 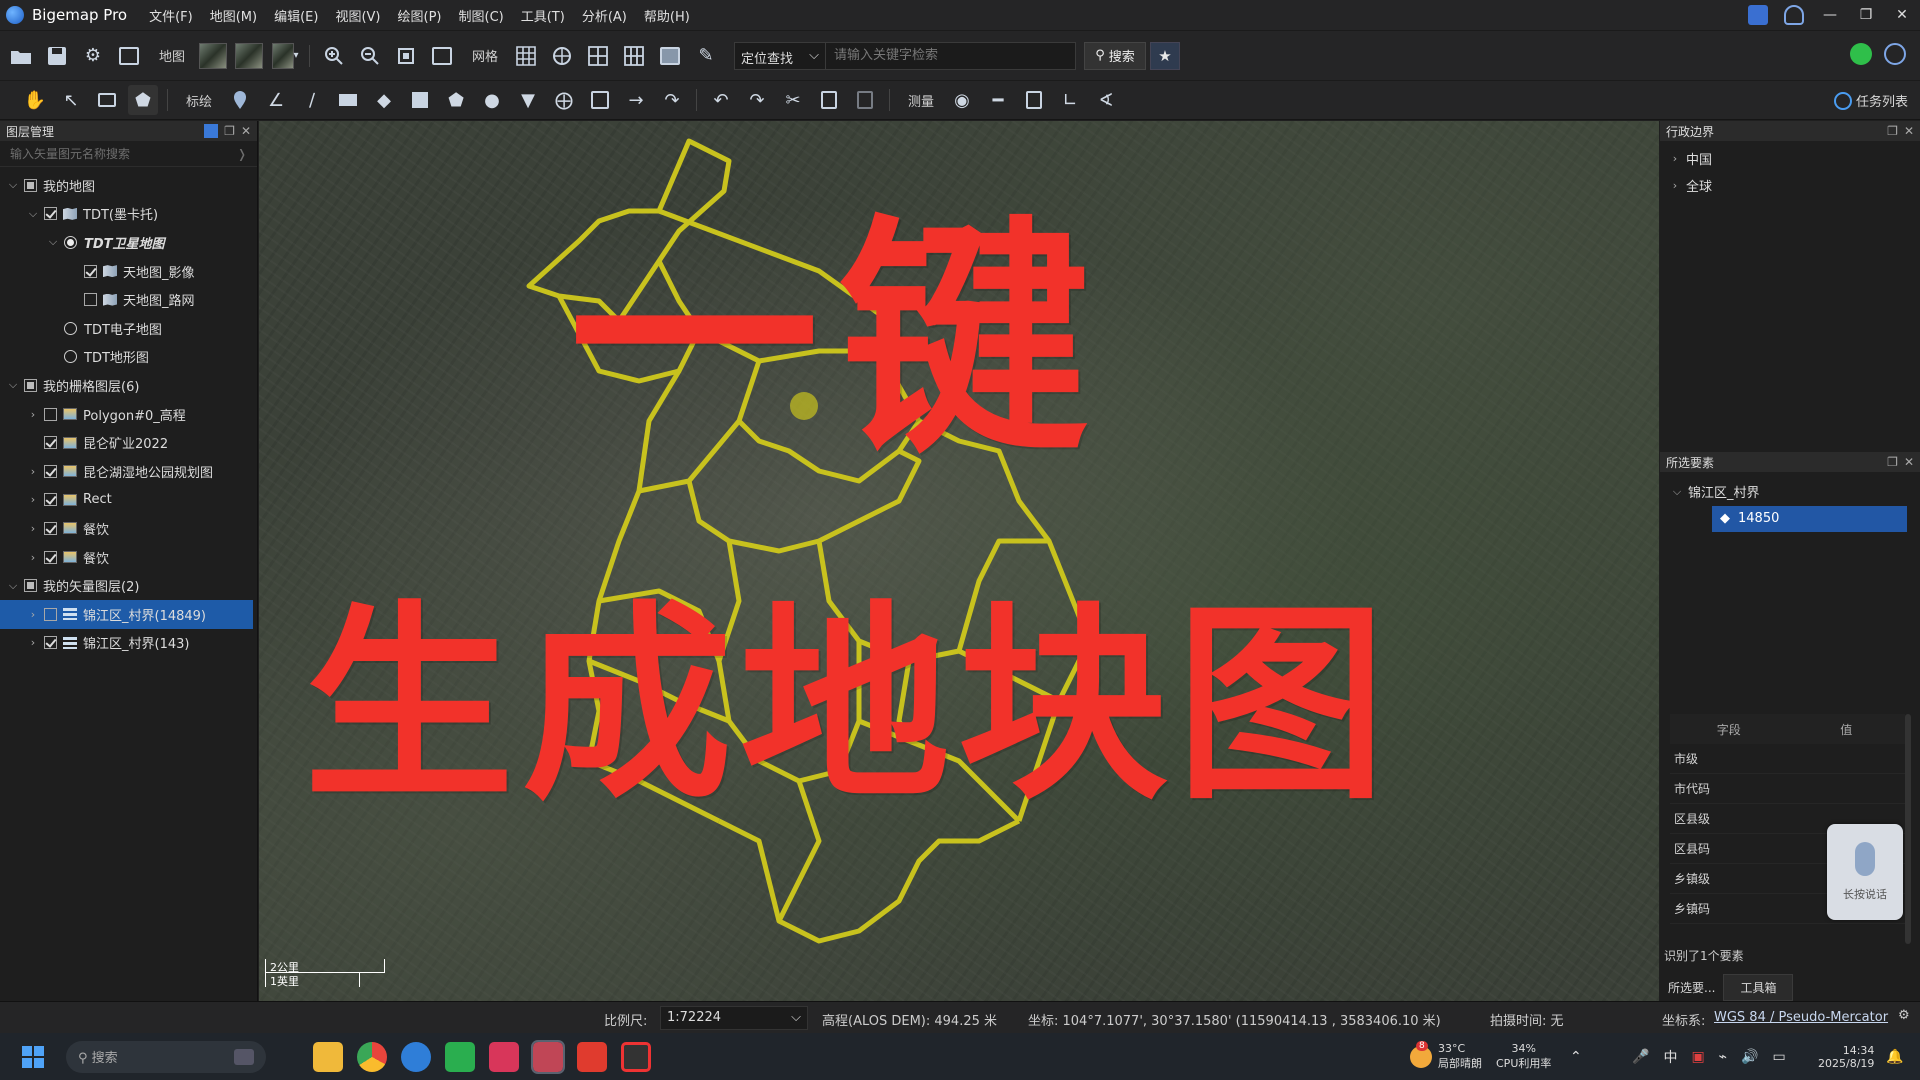 I want to click on measure-area-icon, so click(x=1034, y=100).